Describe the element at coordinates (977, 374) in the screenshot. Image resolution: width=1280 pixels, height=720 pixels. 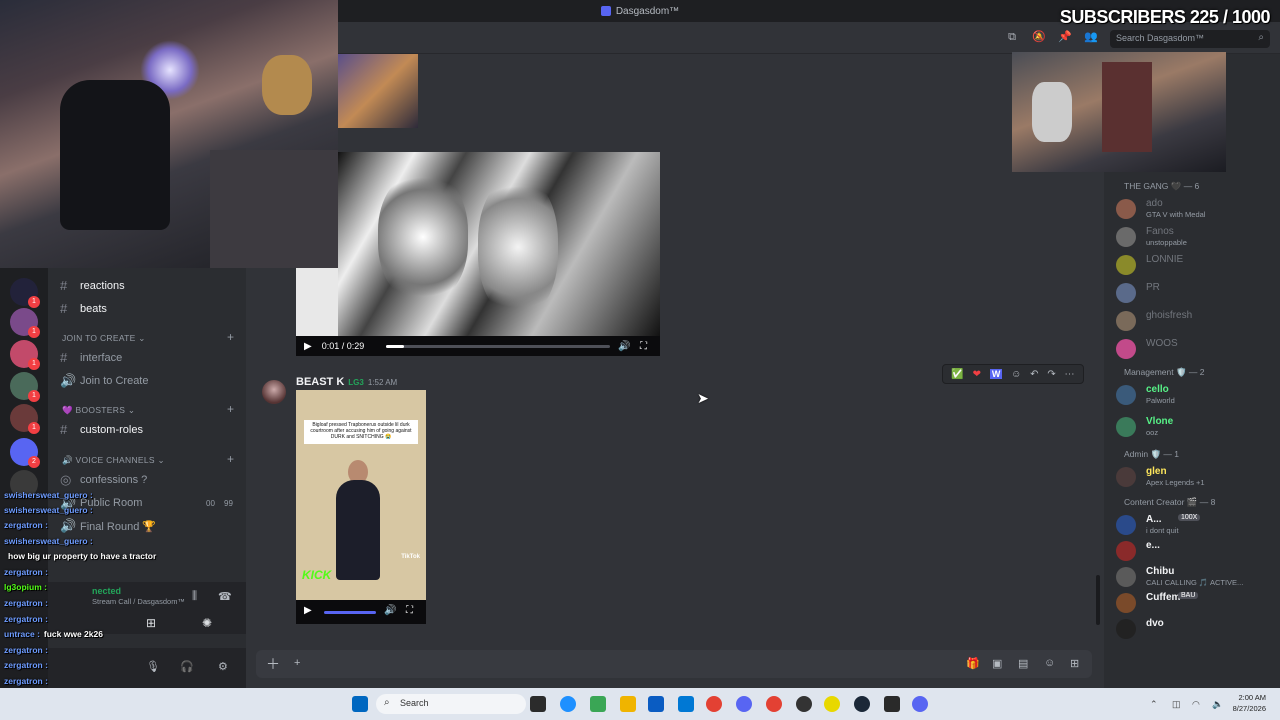
I see `heart-reaction-icon: ❤` at that location.